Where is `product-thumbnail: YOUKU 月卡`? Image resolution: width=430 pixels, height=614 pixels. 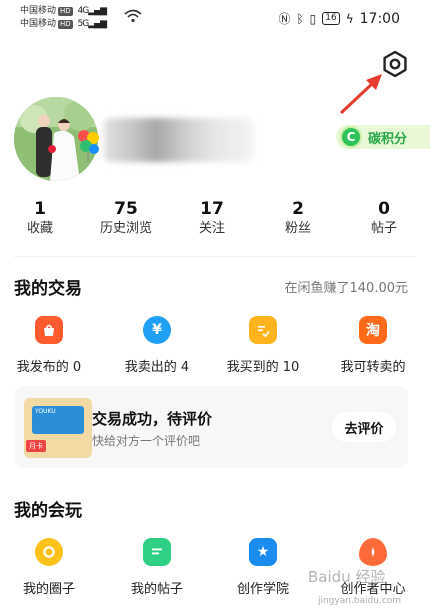 product-thumbnail: YOUKU 月卡 is located at coordinates (58, 428).